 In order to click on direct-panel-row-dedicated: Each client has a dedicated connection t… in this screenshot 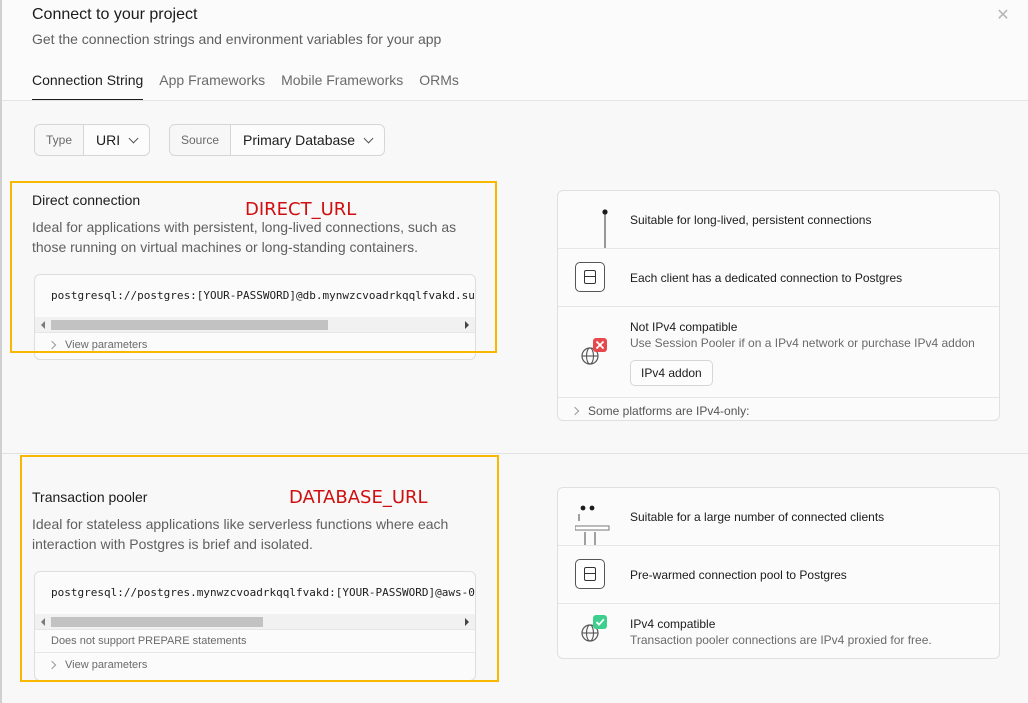, I will do `click(778, 278)`.